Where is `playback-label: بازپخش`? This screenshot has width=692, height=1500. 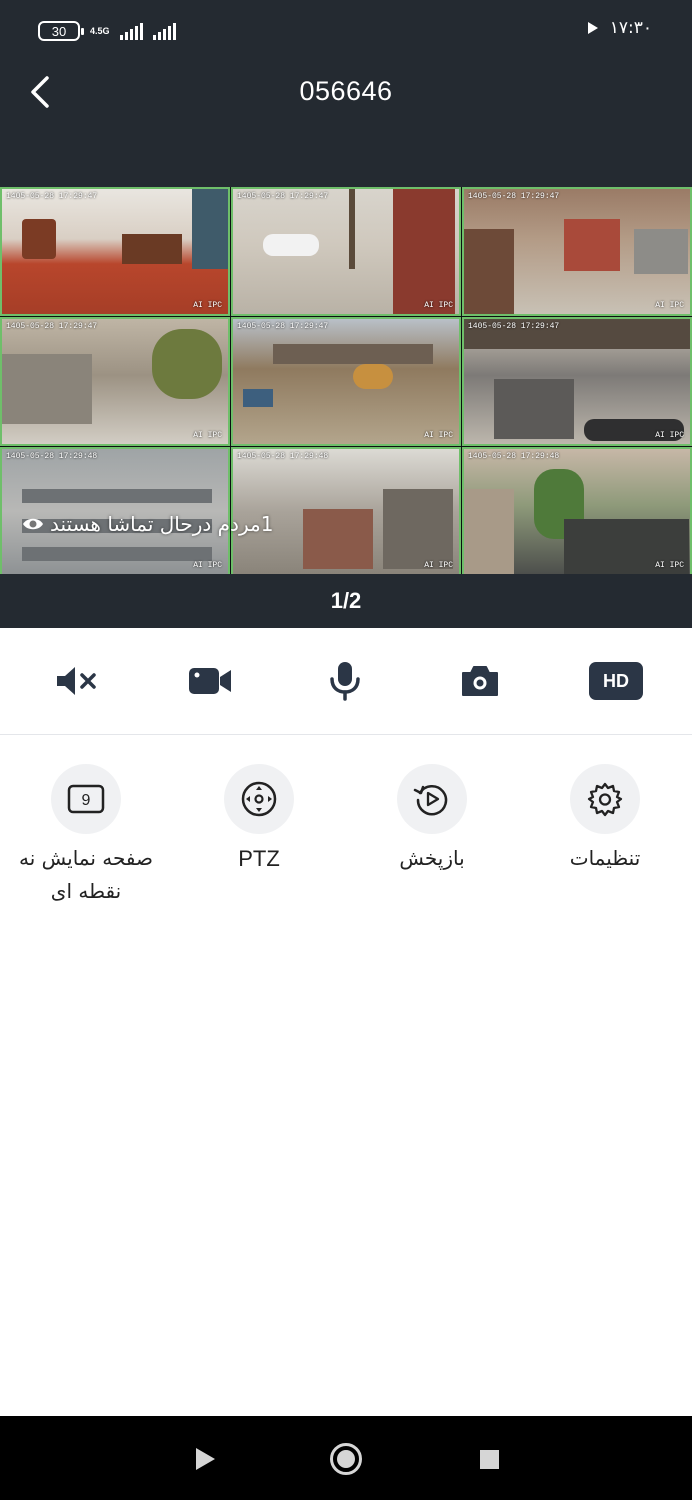 playback-label: بازپخش is located at coordinates (432, 858).